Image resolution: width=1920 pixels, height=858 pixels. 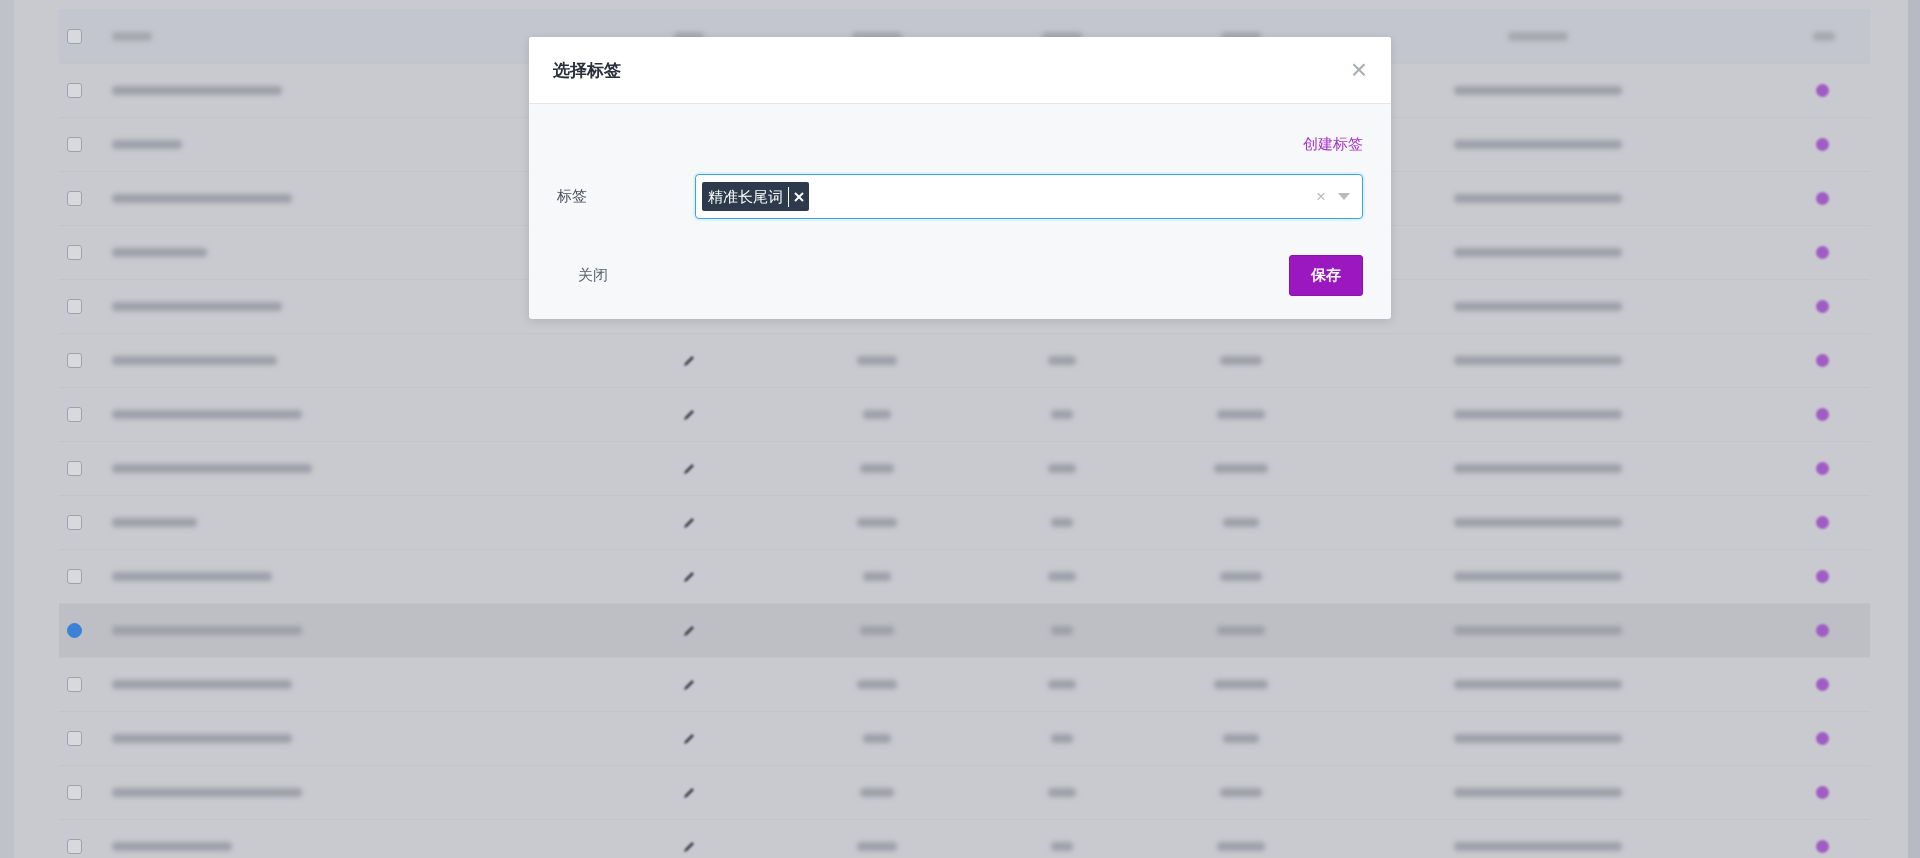 I want to click on create-tag-link: 创建标签, so click(x=1333, y=144).